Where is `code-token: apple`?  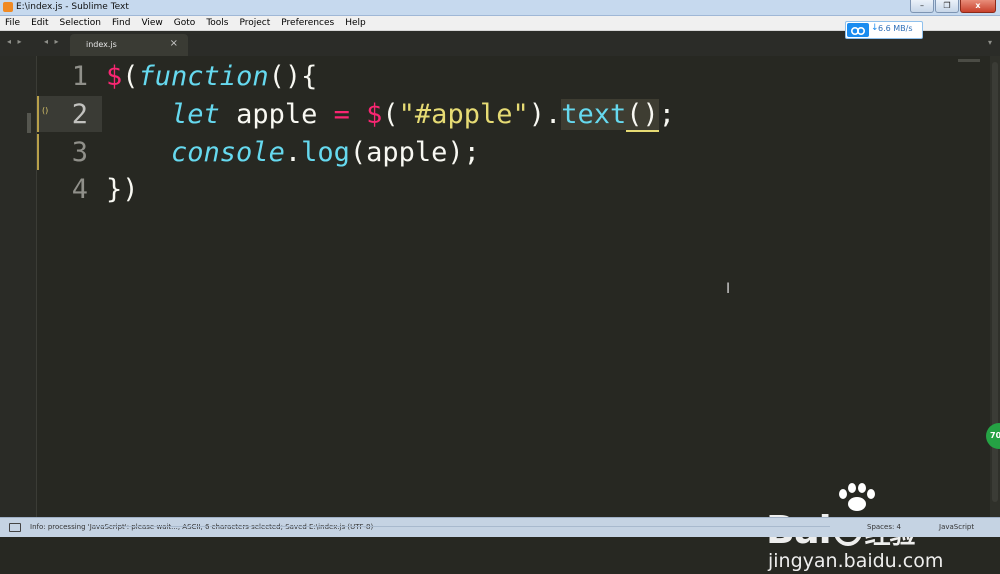
code-token: apple is located at coordinates (276, 114).